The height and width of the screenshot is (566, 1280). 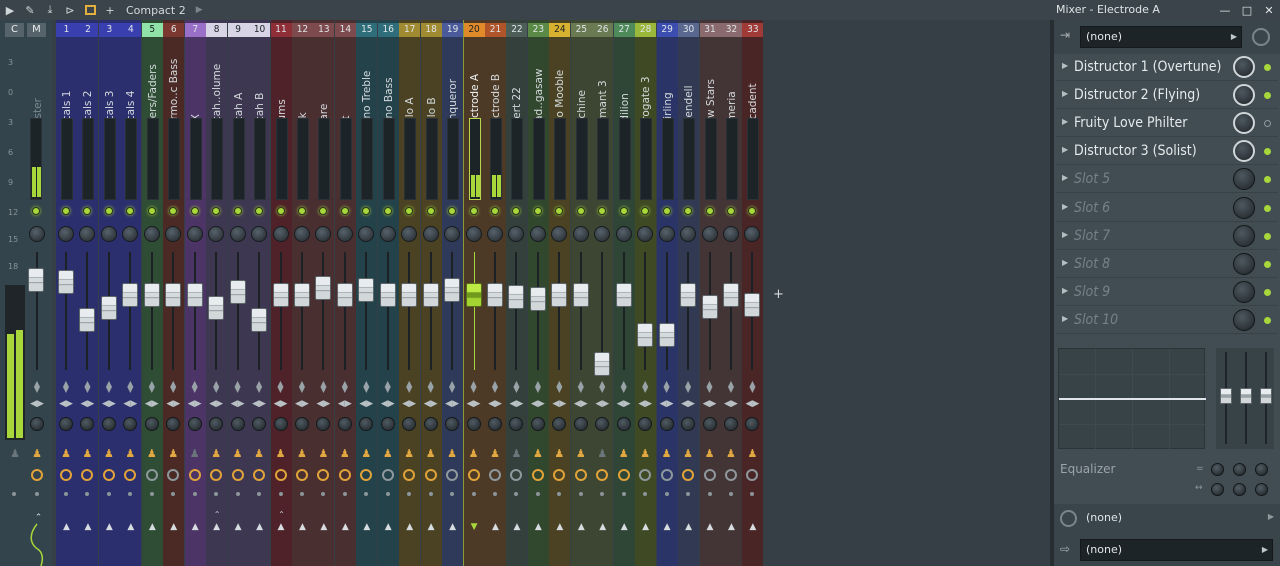 What do you see at coordinates (517, 30) in the screenshot?
I see `track-number: 22` at bounding box center [517, 30].